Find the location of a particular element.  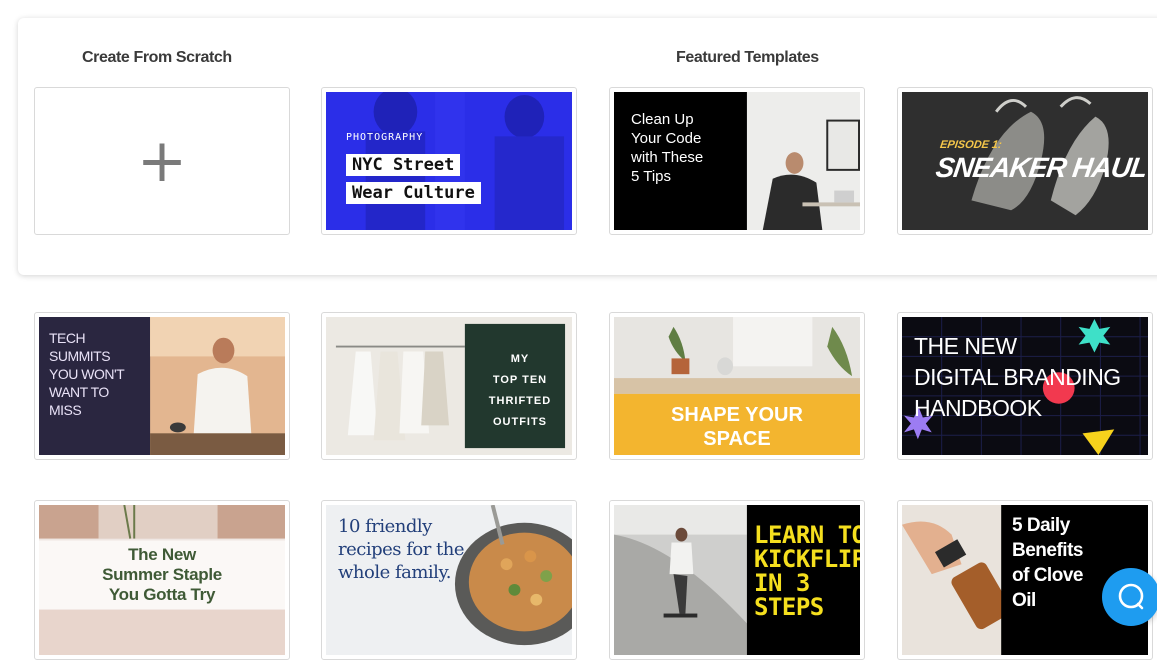

plus-icon: + is located at coordinates (162, 161).